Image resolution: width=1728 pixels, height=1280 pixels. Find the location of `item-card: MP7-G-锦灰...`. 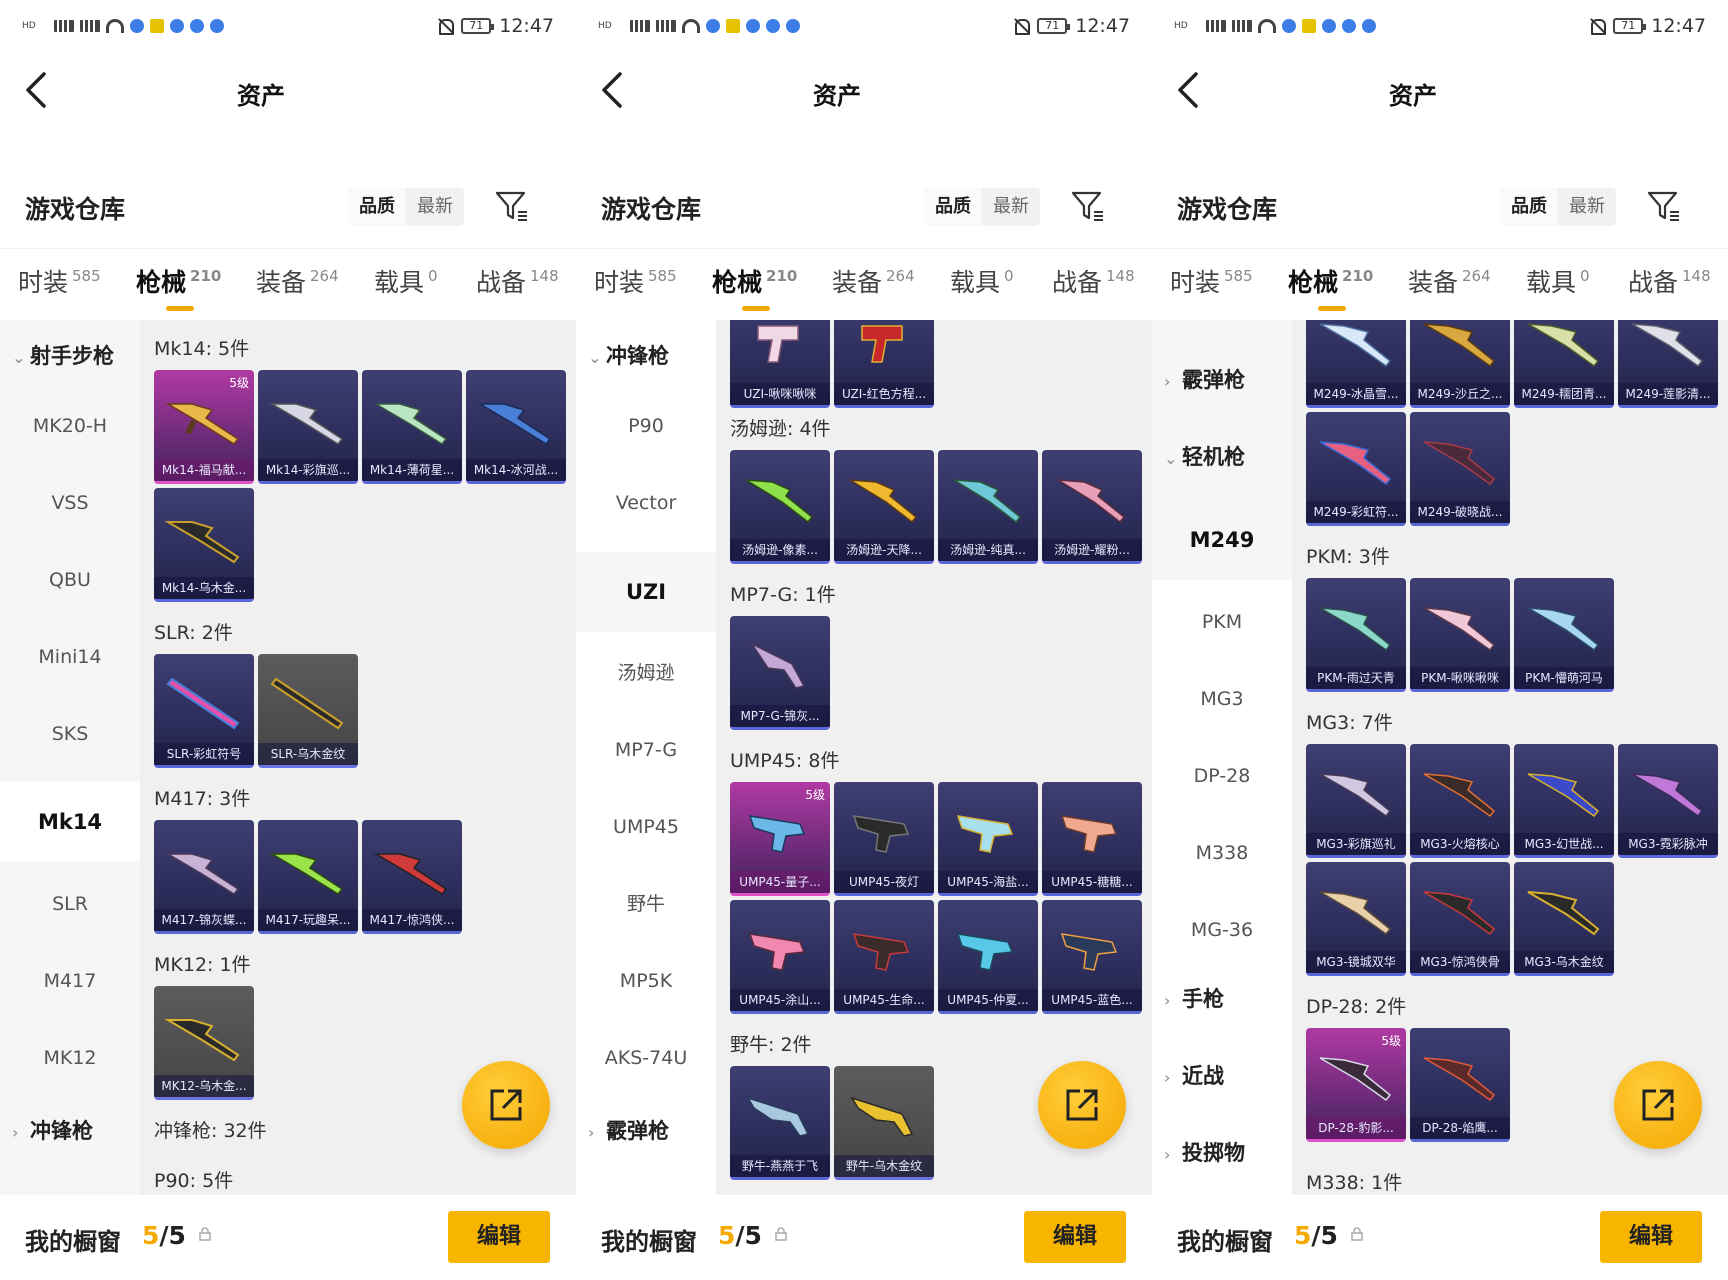

item-card: MP7-G-锦灰... is located at coordinates (780, 673).